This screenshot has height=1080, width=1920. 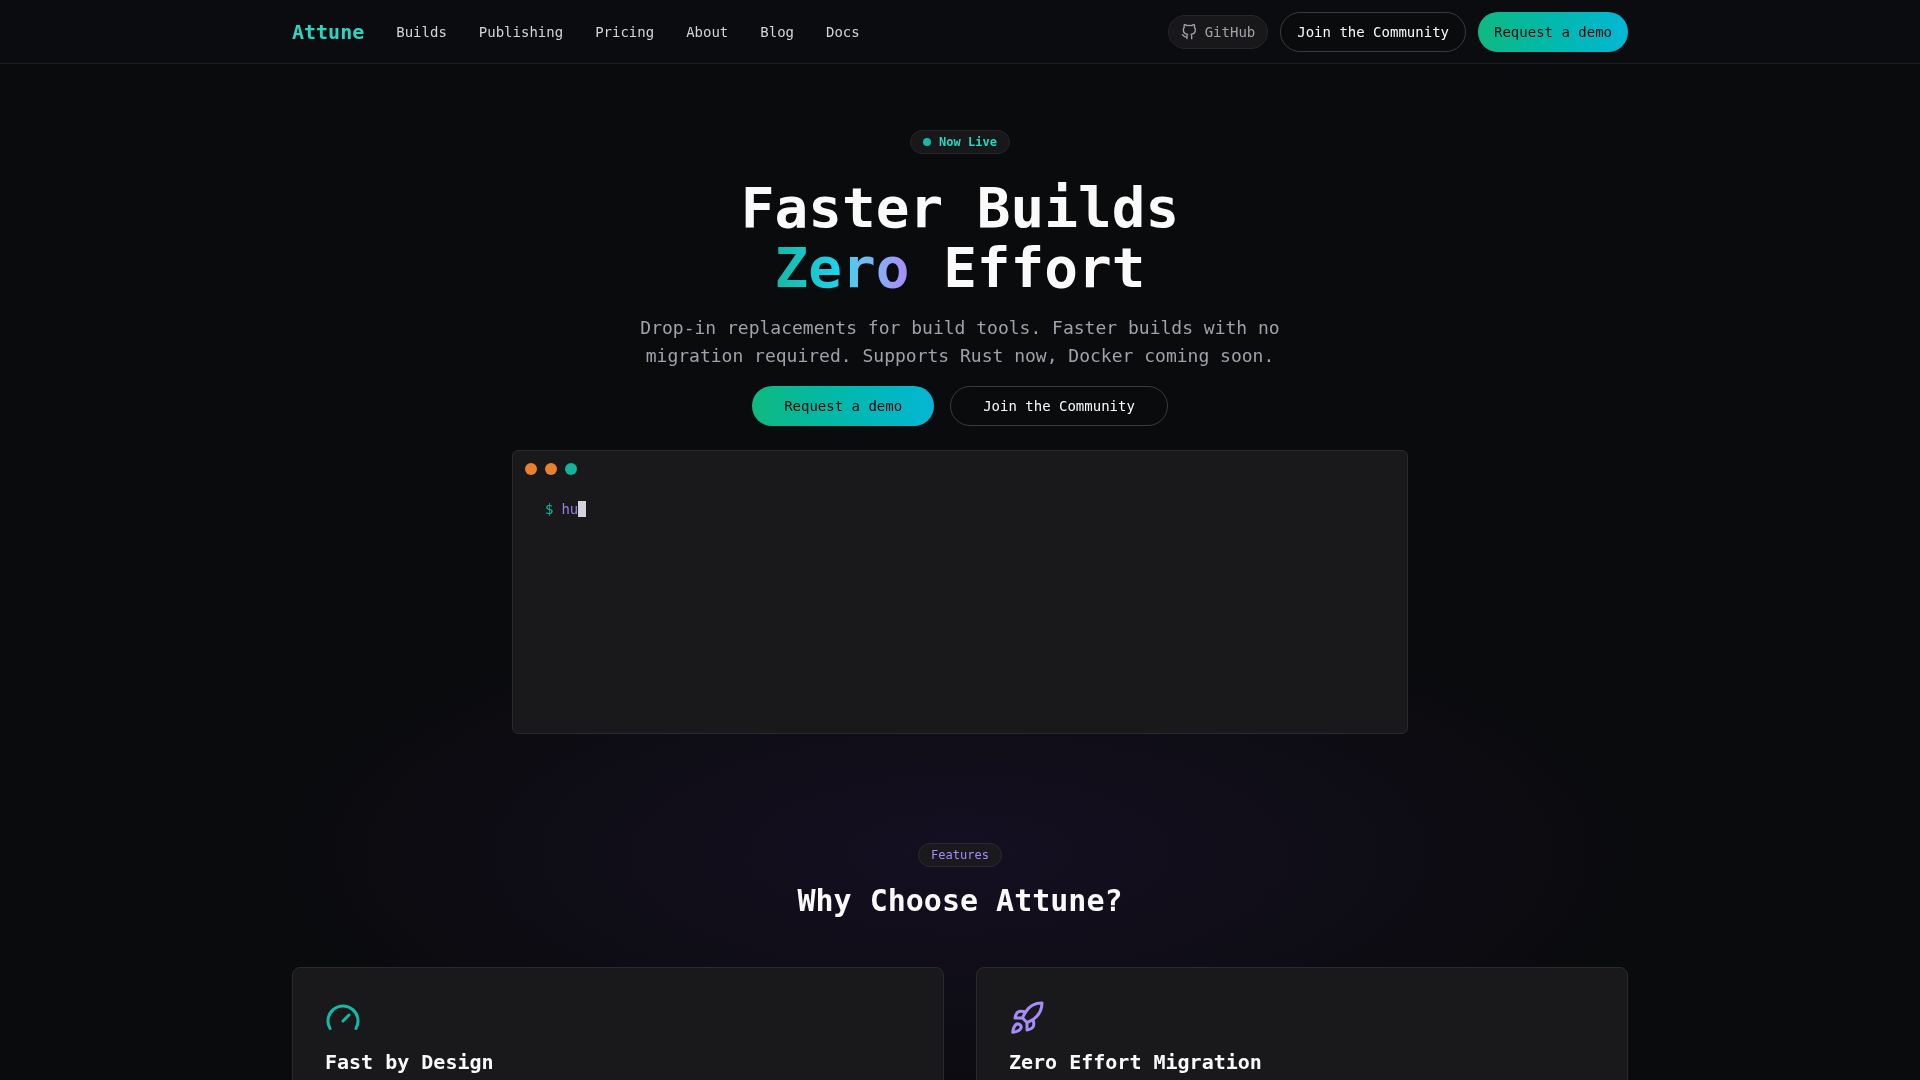 What do you see at coordinates (707, 31) in the screenshot?
I see `nav-link: About` at bounding box center [707, 31].